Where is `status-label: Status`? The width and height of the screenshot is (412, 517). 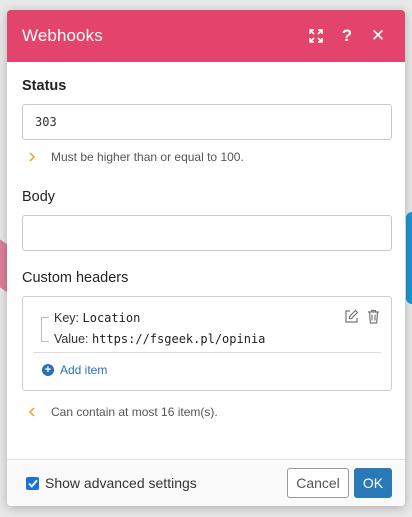 status-label: Status is located at coordinates (44, 86).